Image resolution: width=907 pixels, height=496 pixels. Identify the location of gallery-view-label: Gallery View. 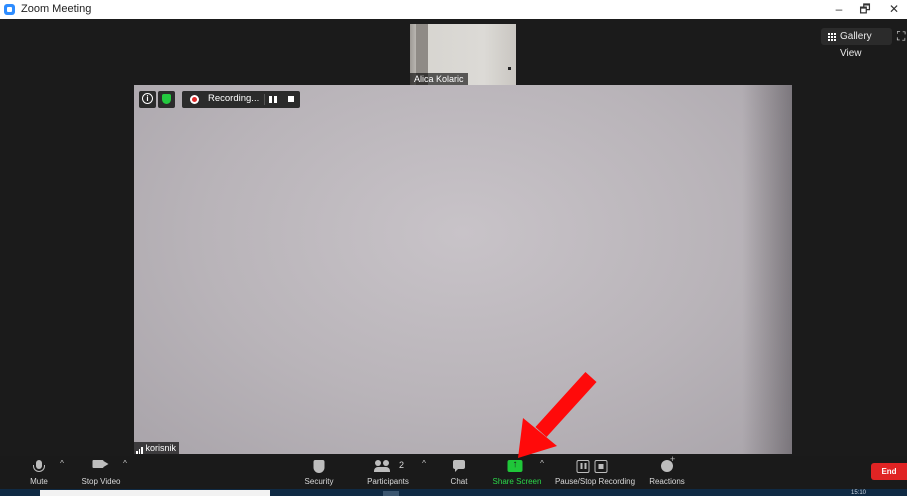
(856, 45).